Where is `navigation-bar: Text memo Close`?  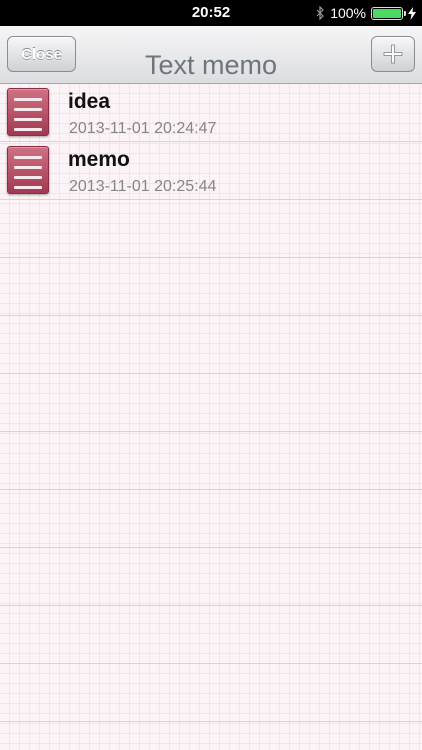
navigation-bar: Text memo Close is located at coordinates (211, 55).